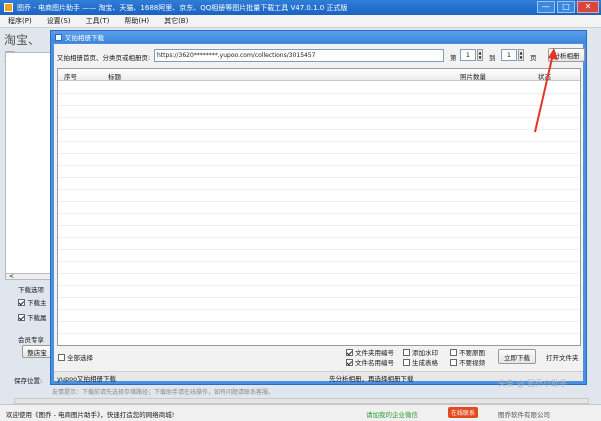 Image resolution: width=601 pixels, height=421 pixels. I want to click on url-label: 又拍相册首页、分类页或相册页:, so click(104, 58).